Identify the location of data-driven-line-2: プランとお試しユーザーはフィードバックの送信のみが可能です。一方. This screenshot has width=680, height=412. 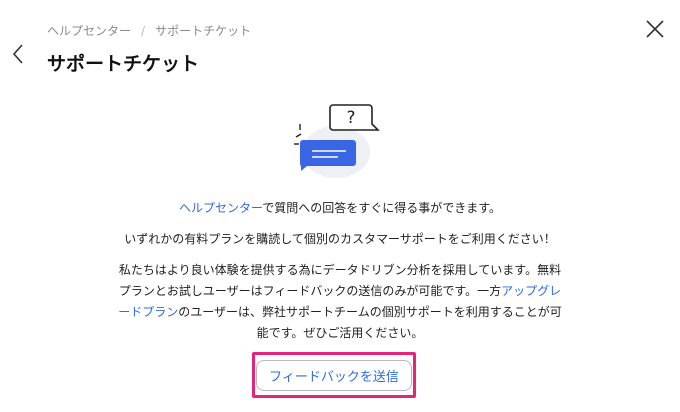
(310, 291).